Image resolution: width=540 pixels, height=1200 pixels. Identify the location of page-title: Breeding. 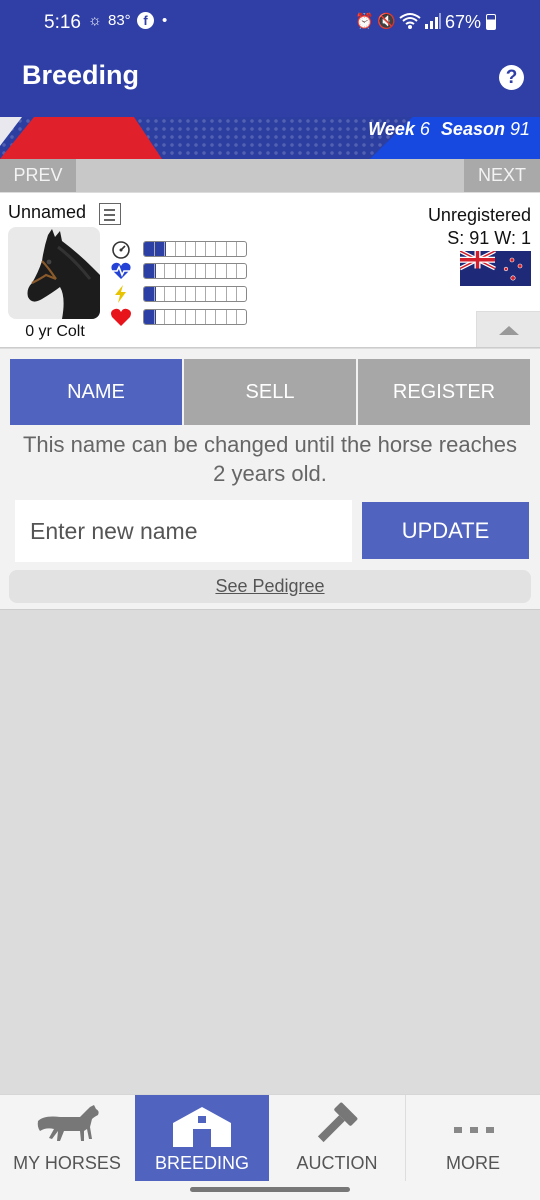
(81, 75).